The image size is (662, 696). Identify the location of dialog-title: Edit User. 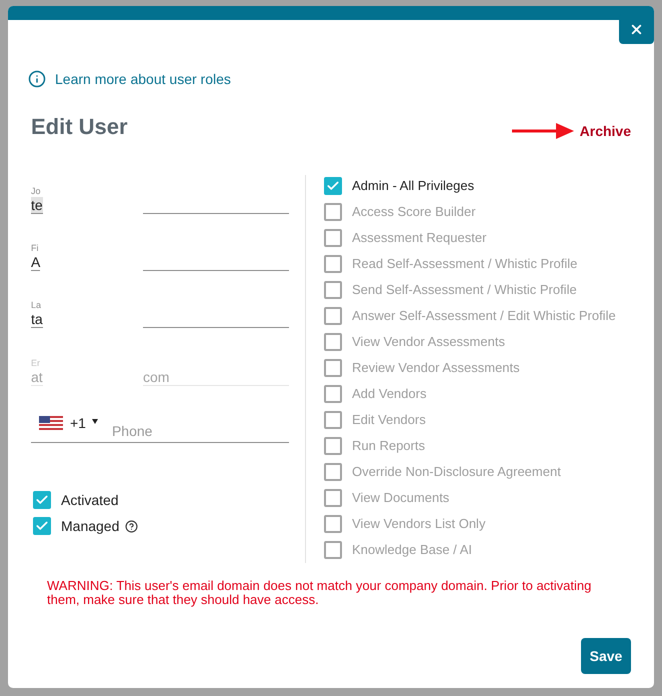
(79, 127).